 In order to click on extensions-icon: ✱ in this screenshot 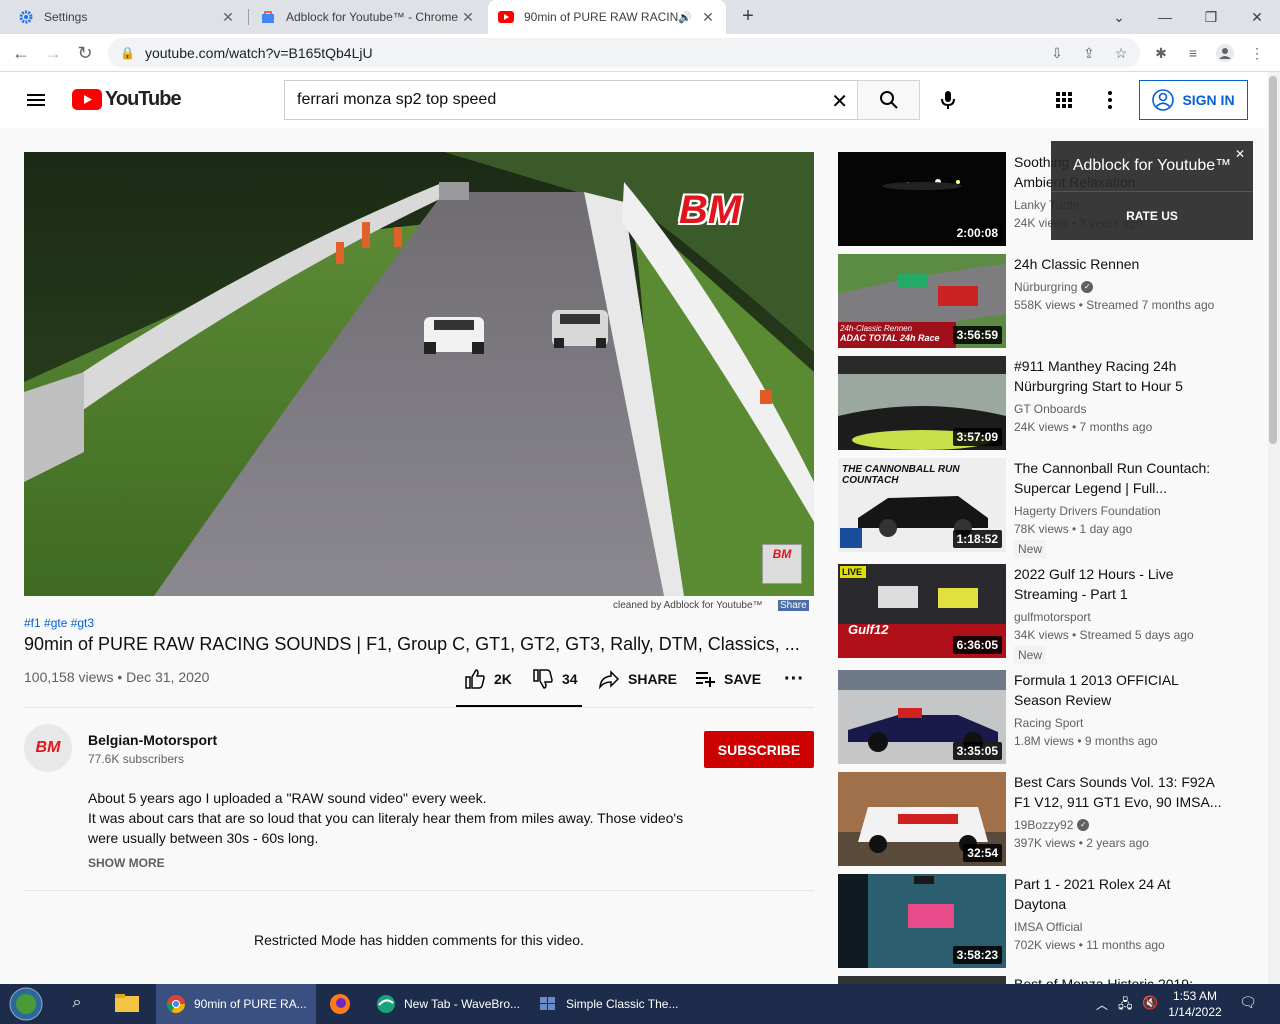, I will do `click(1161, 53)`.